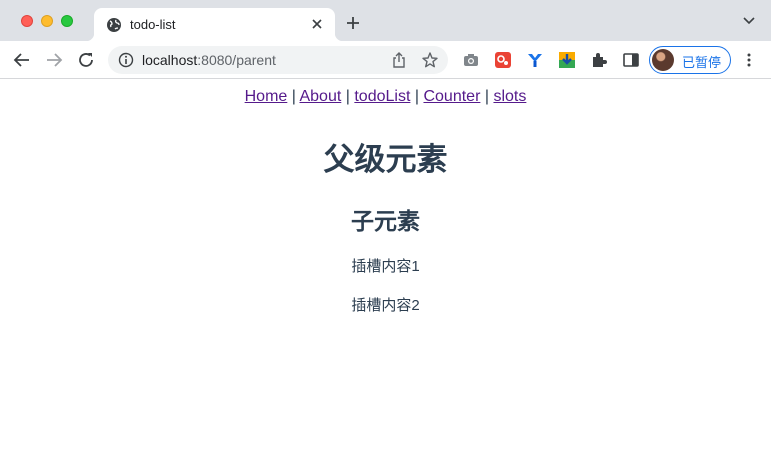  Describe the element at coordinates (430, 60) in the screenshot. I see `star-icon` at that location.